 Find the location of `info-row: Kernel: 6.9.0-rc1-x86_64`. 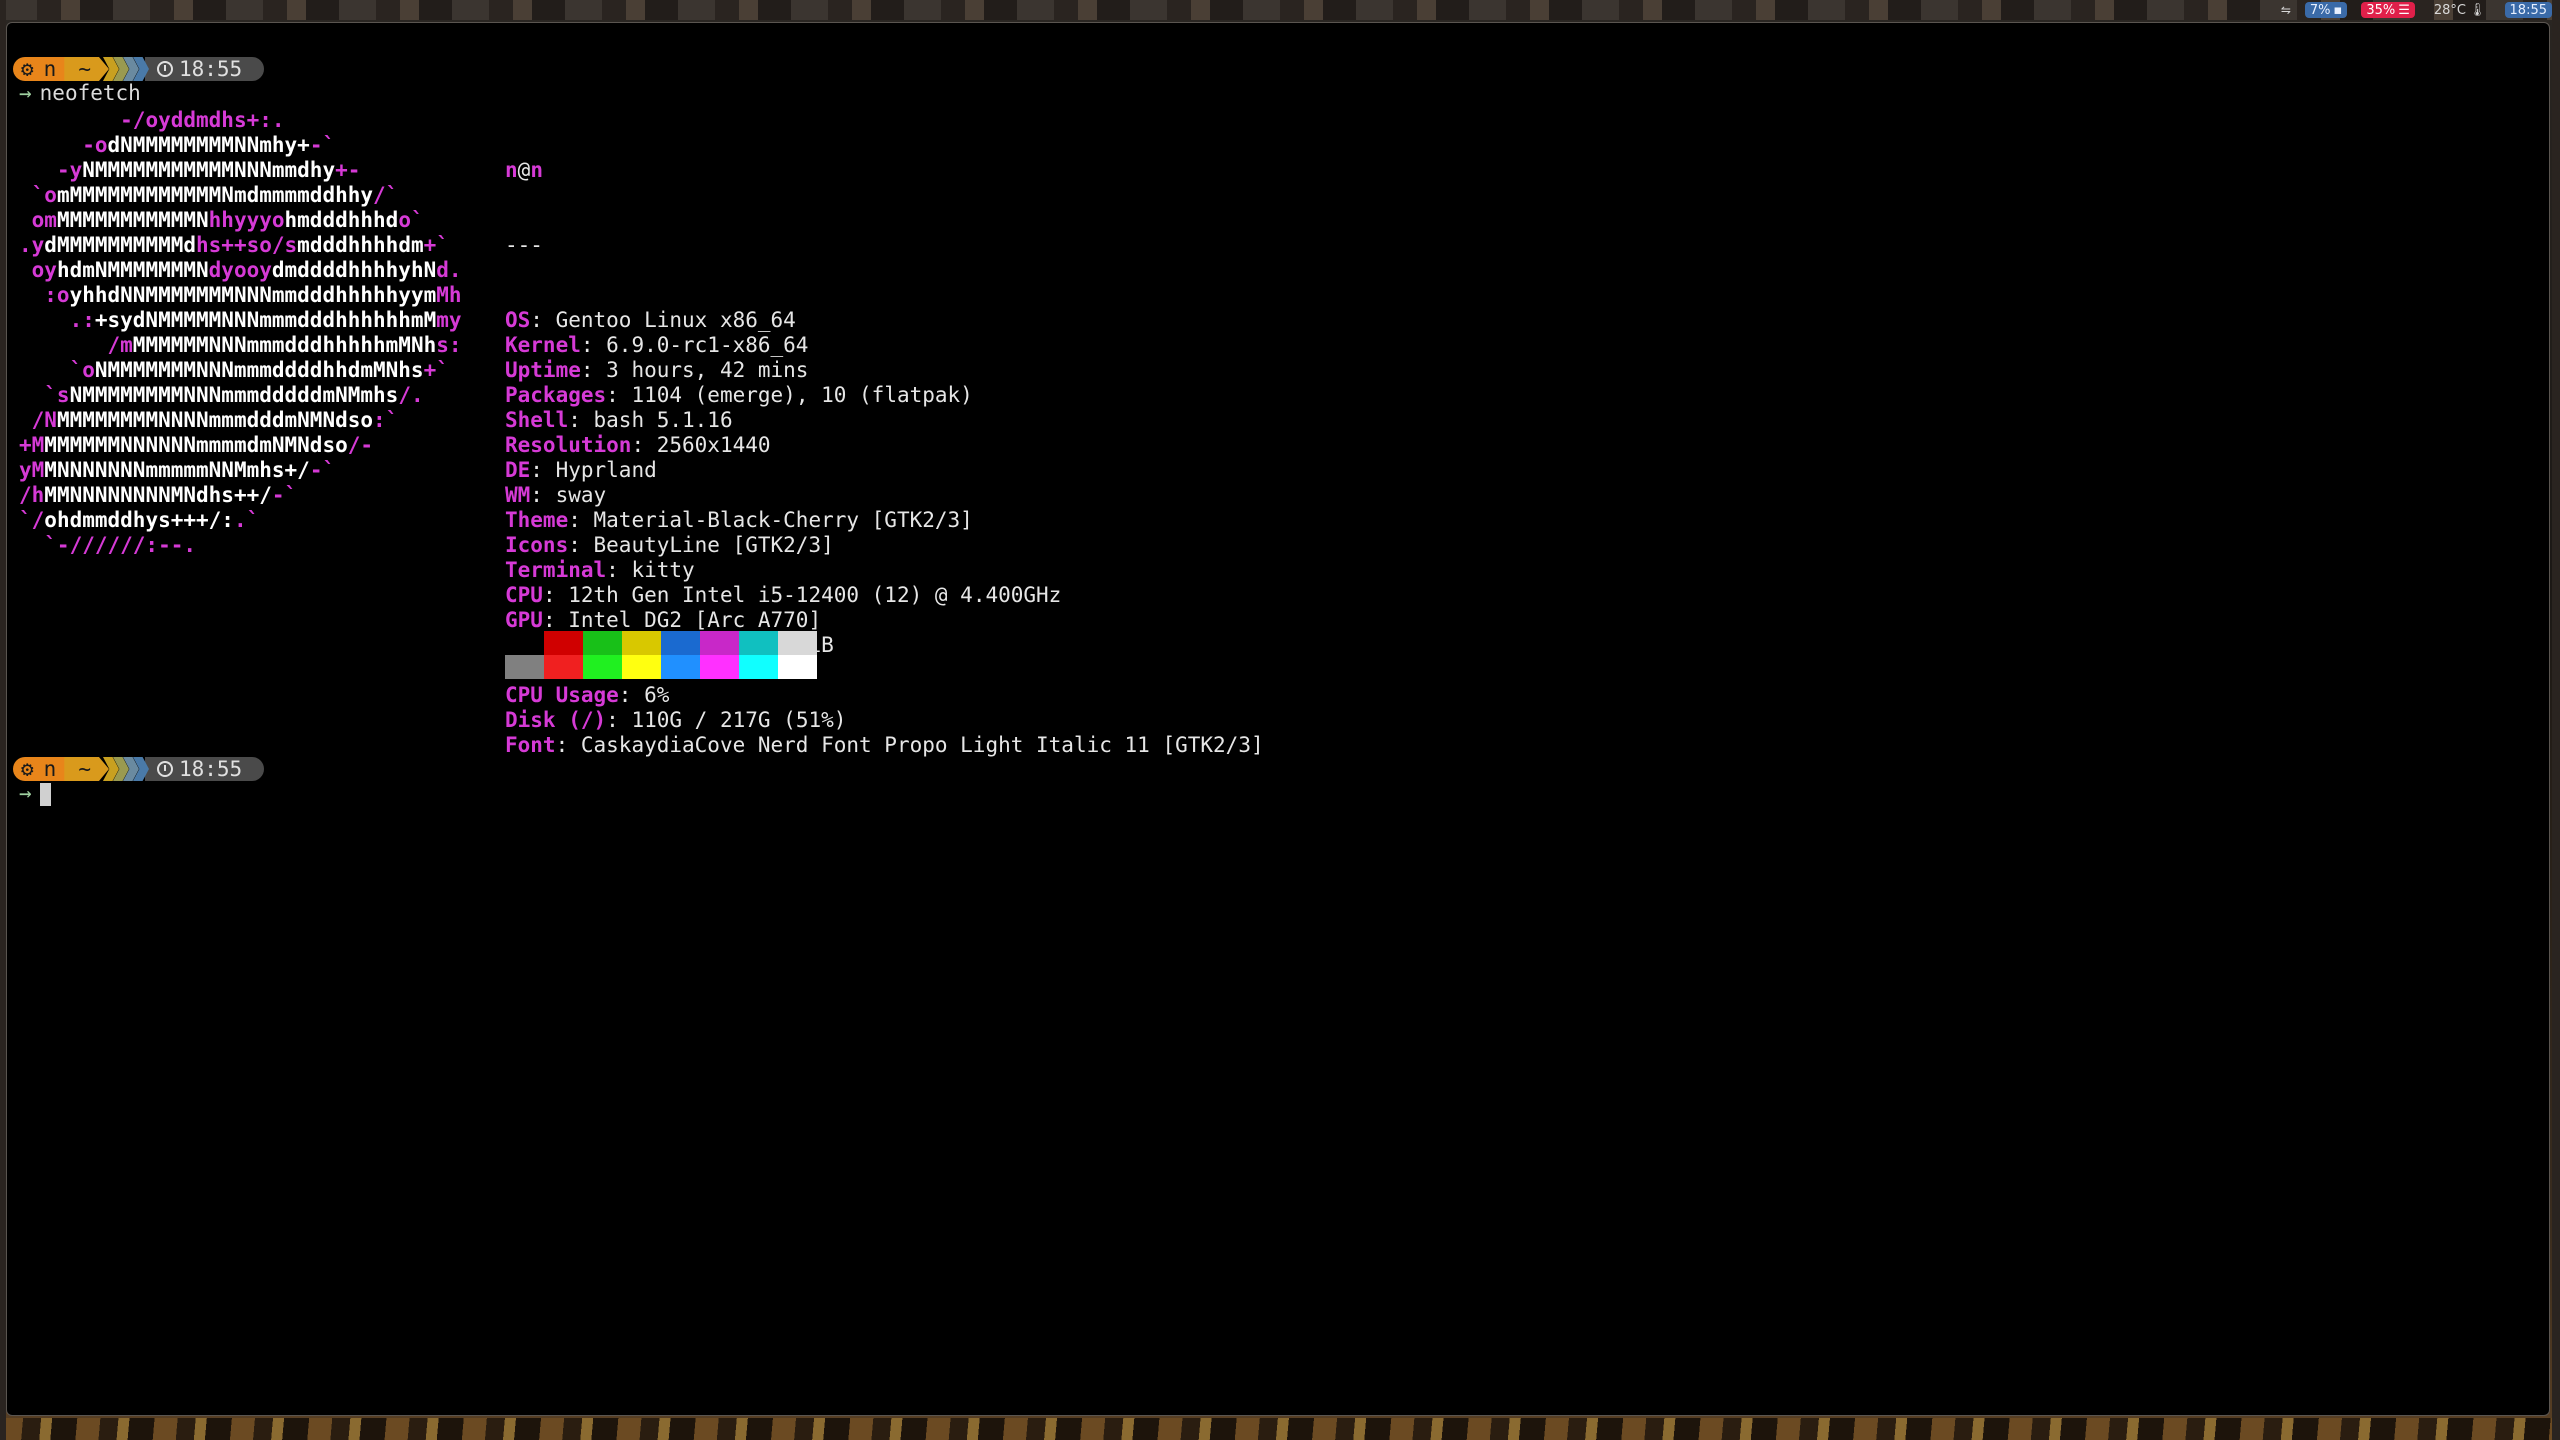

info-row: Kernel: 6.9.0-rc1-x86_64 is located at coordinates (884, 345).